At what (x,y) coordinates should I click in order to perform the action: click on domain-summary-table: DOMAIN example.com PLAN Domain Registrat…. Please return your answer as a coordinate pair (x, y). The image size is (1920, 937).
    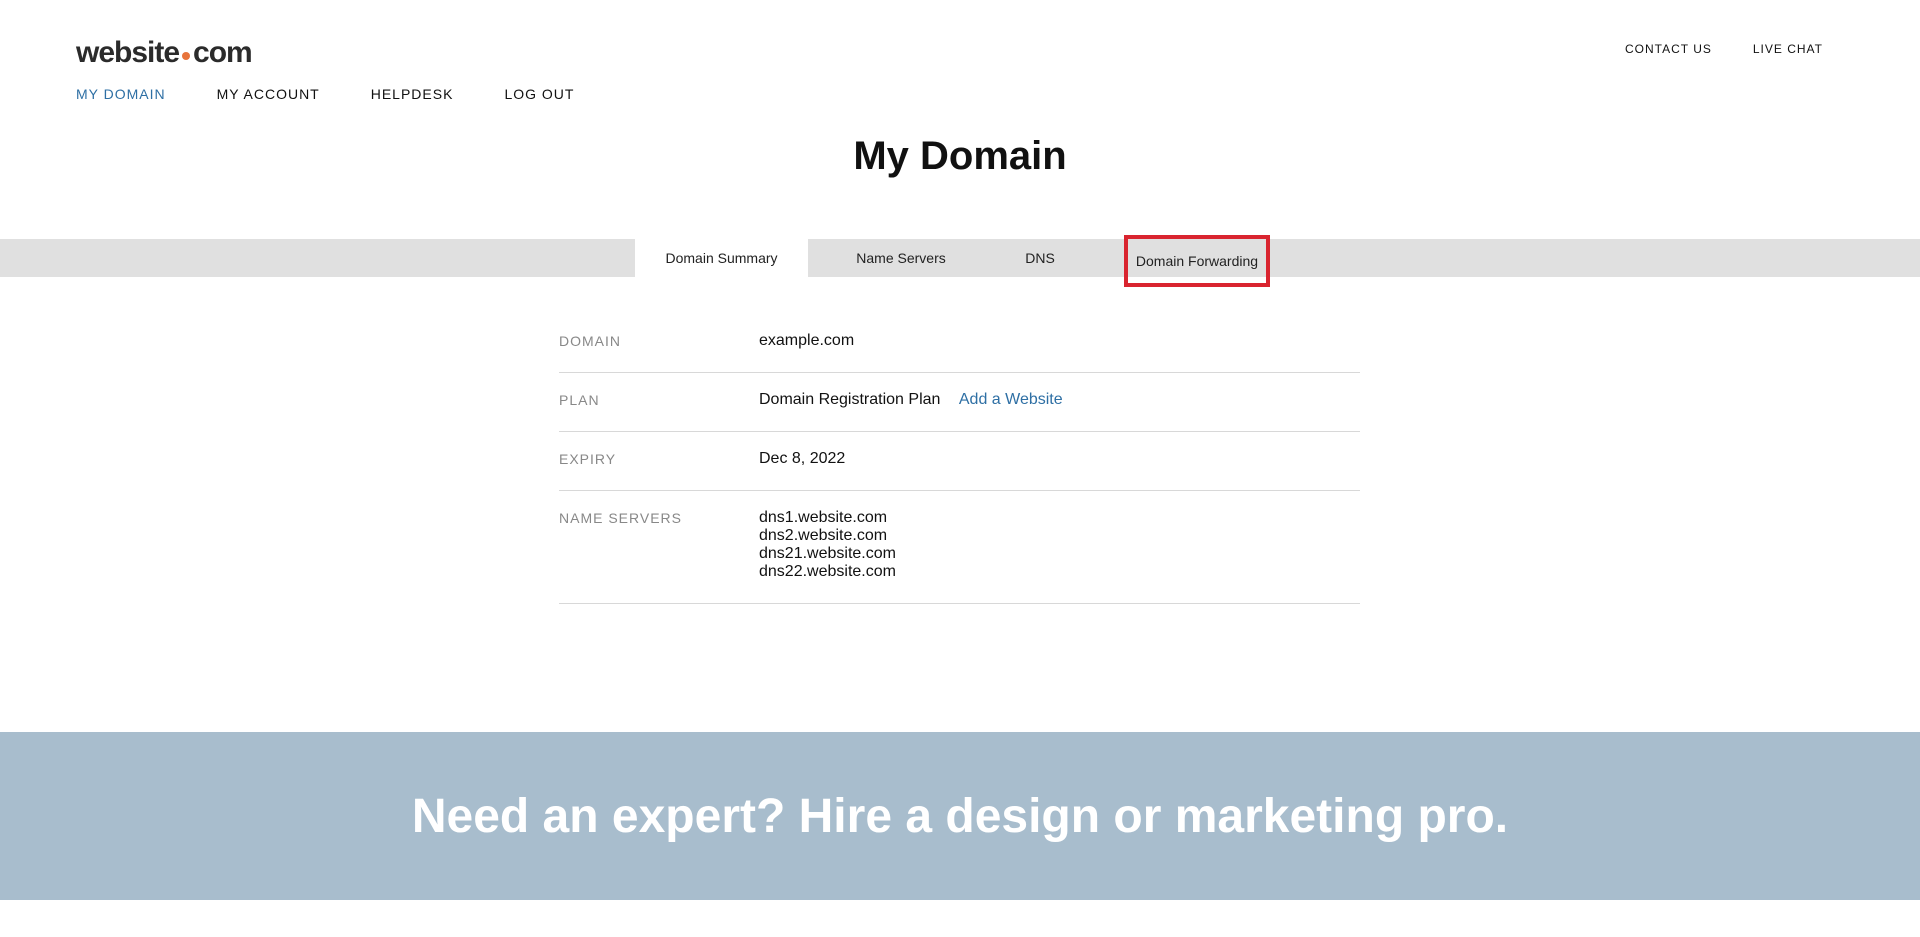
    Looking at the image, I should click on (959, 459).